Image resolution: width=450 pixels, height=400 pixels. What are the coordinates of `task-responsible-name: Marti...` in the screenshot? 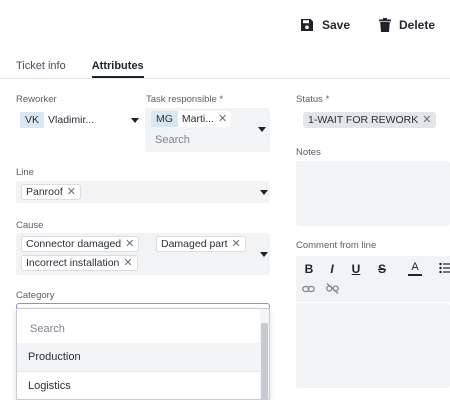 It's located at (198, 119).